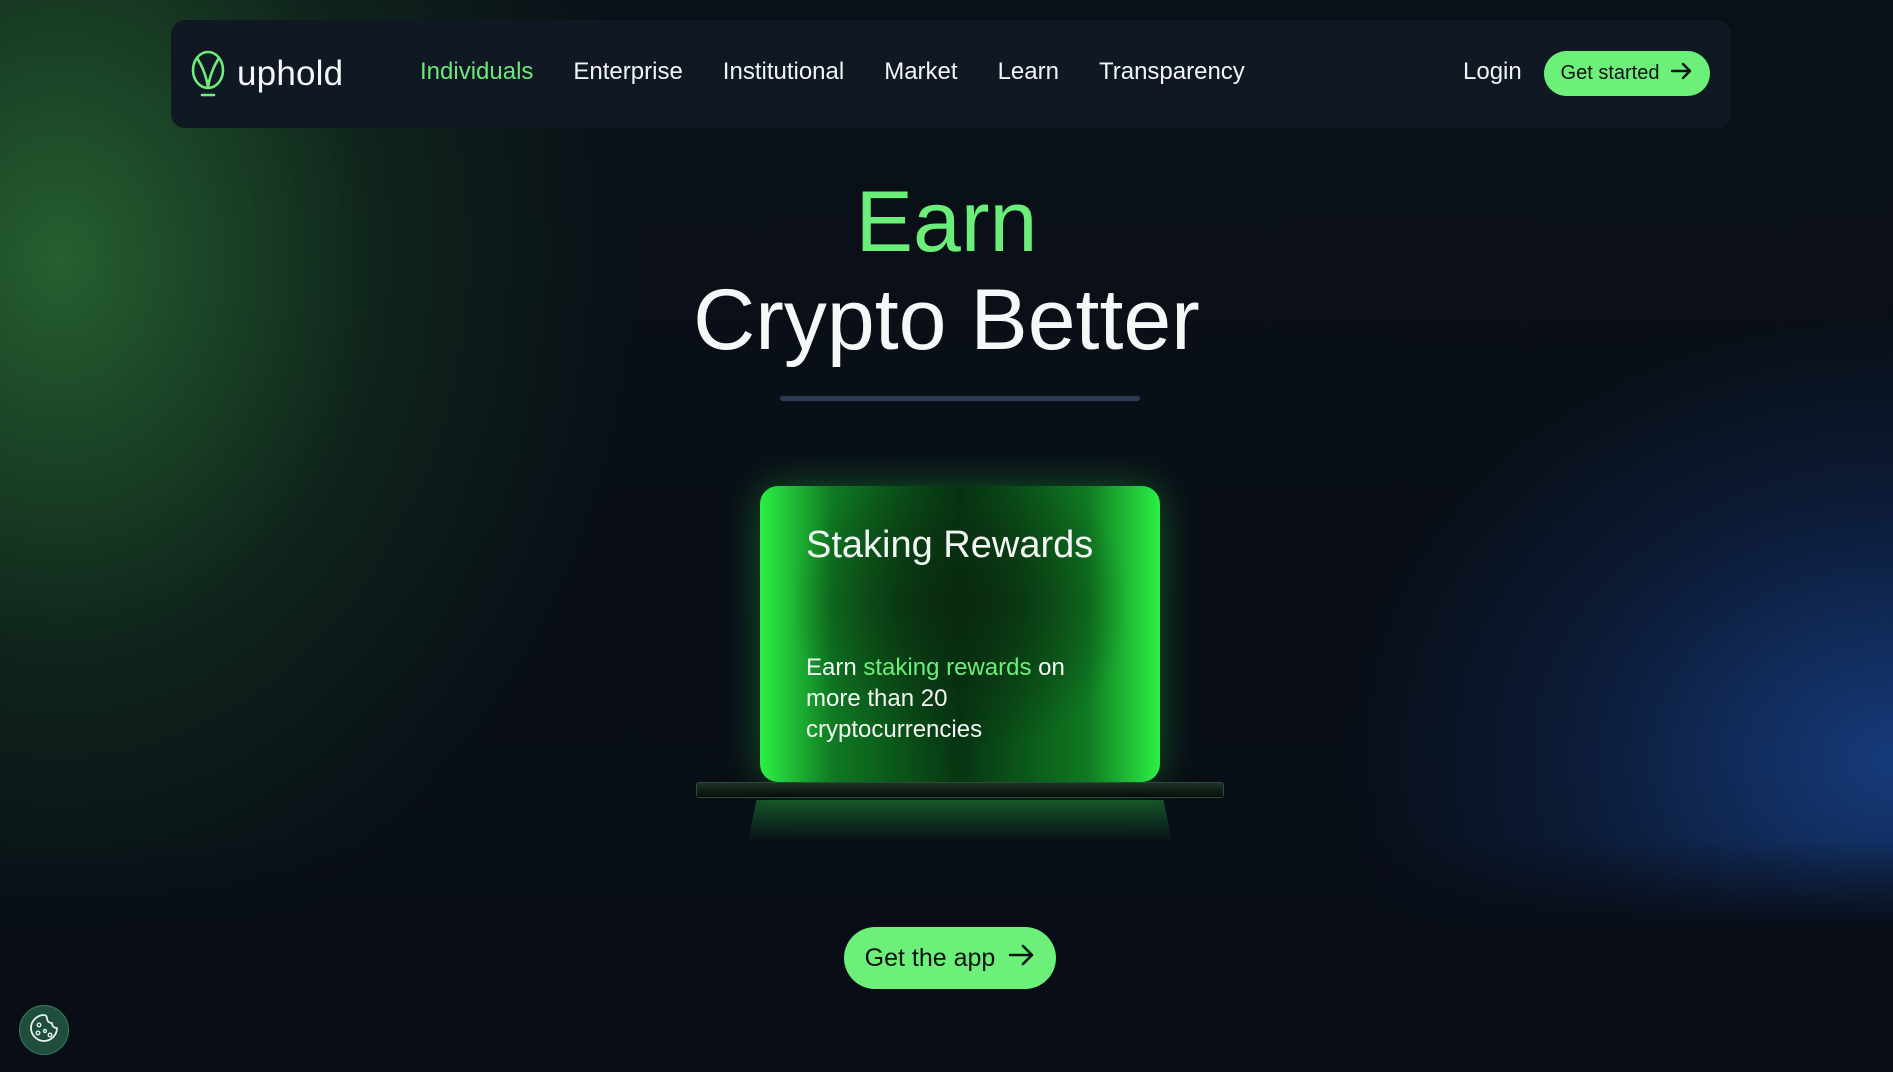  I want to click on cookie-settings-button, so click(44, 1030).